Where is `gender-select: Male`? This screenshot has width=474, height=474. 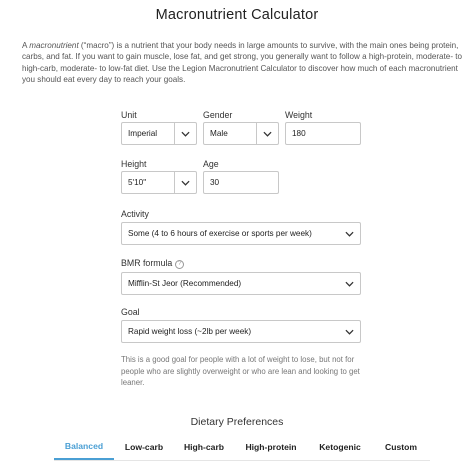
gender-select: Male is located at coordinates (241, 133).